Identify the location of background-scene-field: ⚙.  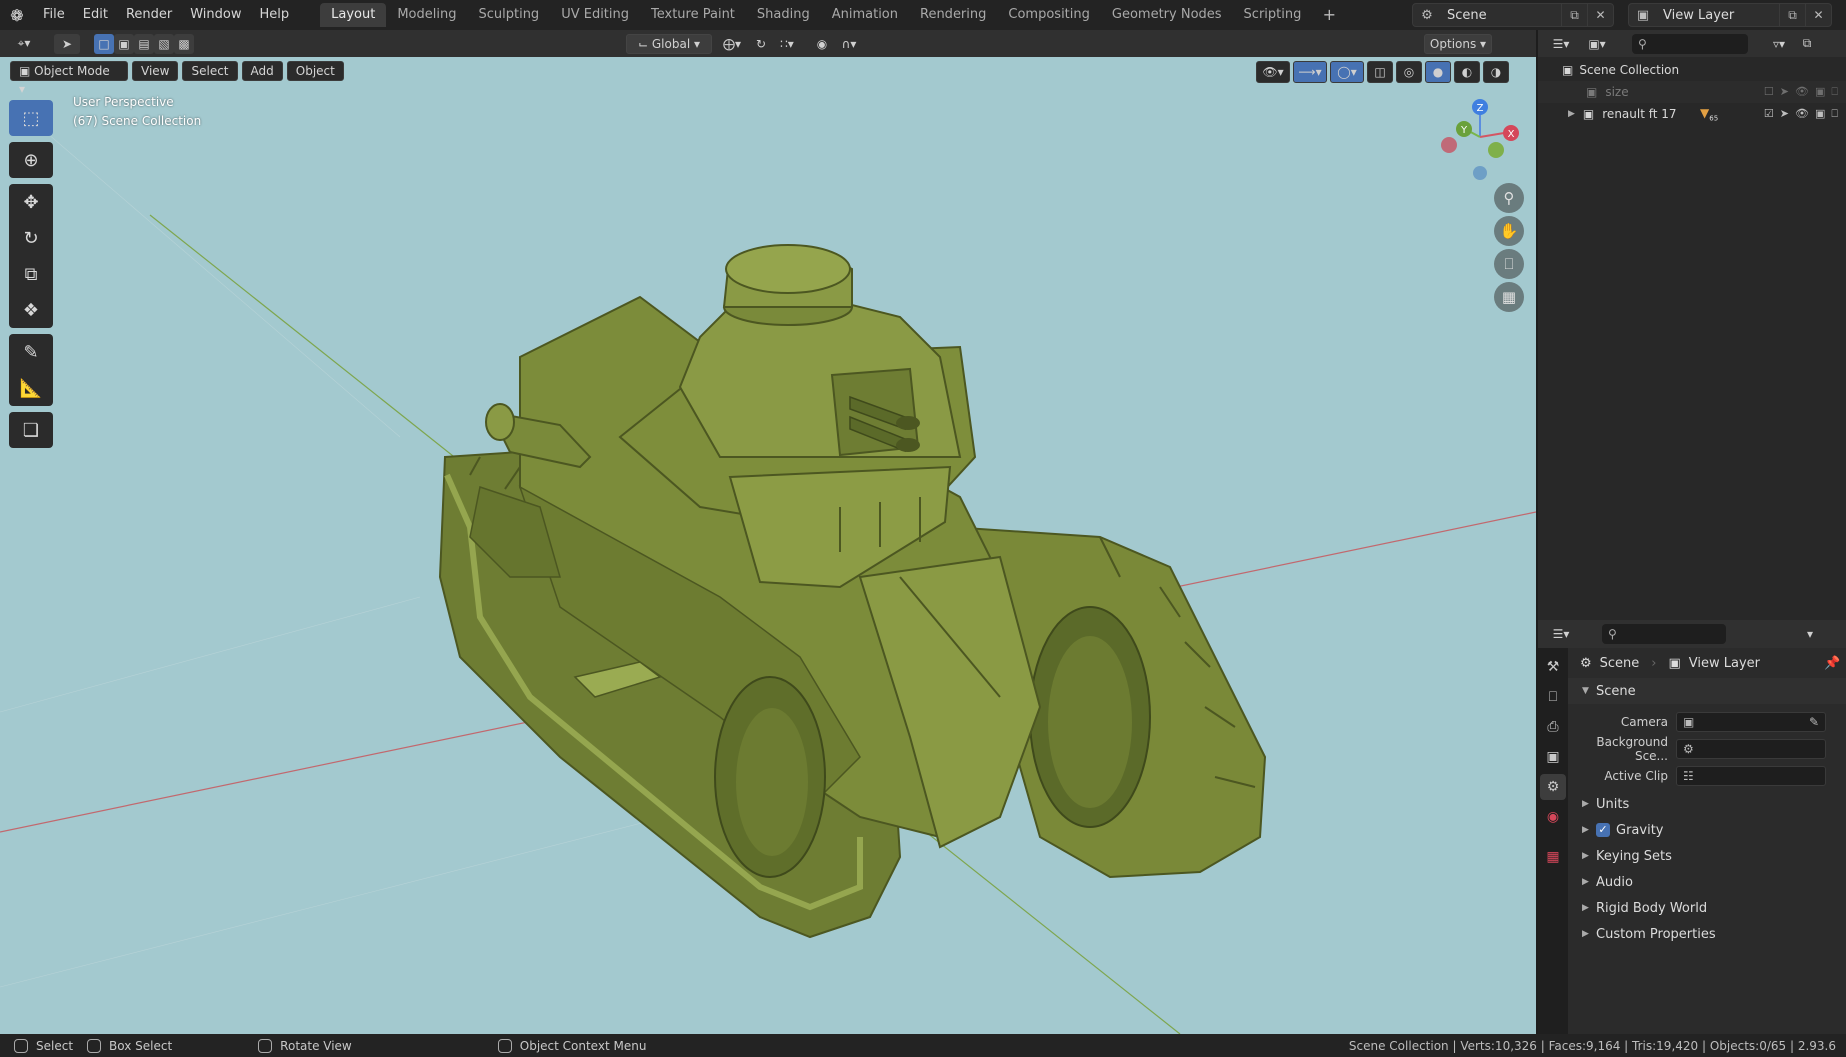
(1751, 748).